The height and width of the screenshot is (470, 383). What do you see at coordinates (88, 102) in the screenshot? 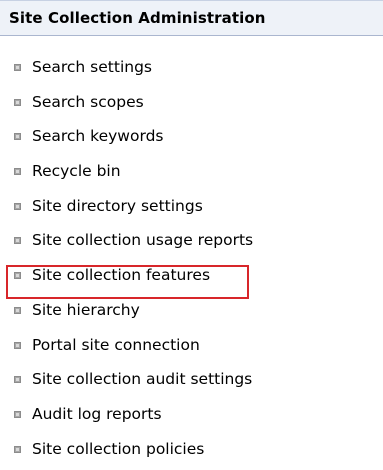
I see `search-scopes-link: Search scopes` at bounding box center [88, 102].